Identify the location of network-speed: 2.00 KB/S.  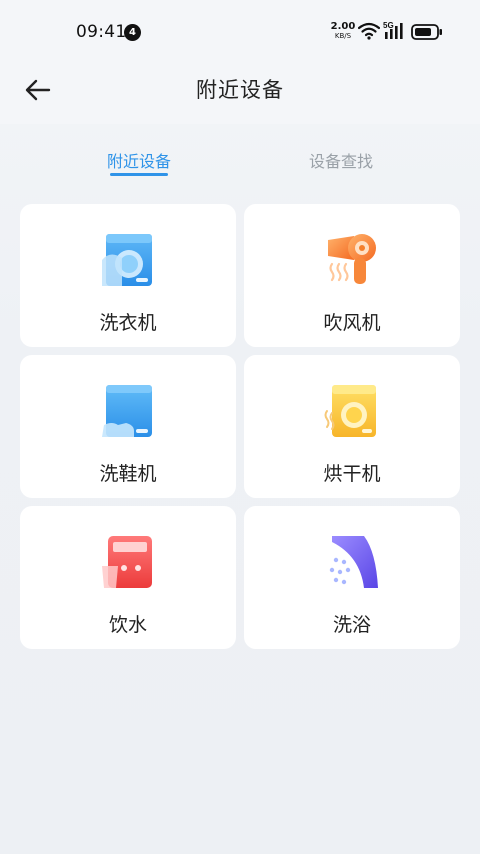
(343, 31).